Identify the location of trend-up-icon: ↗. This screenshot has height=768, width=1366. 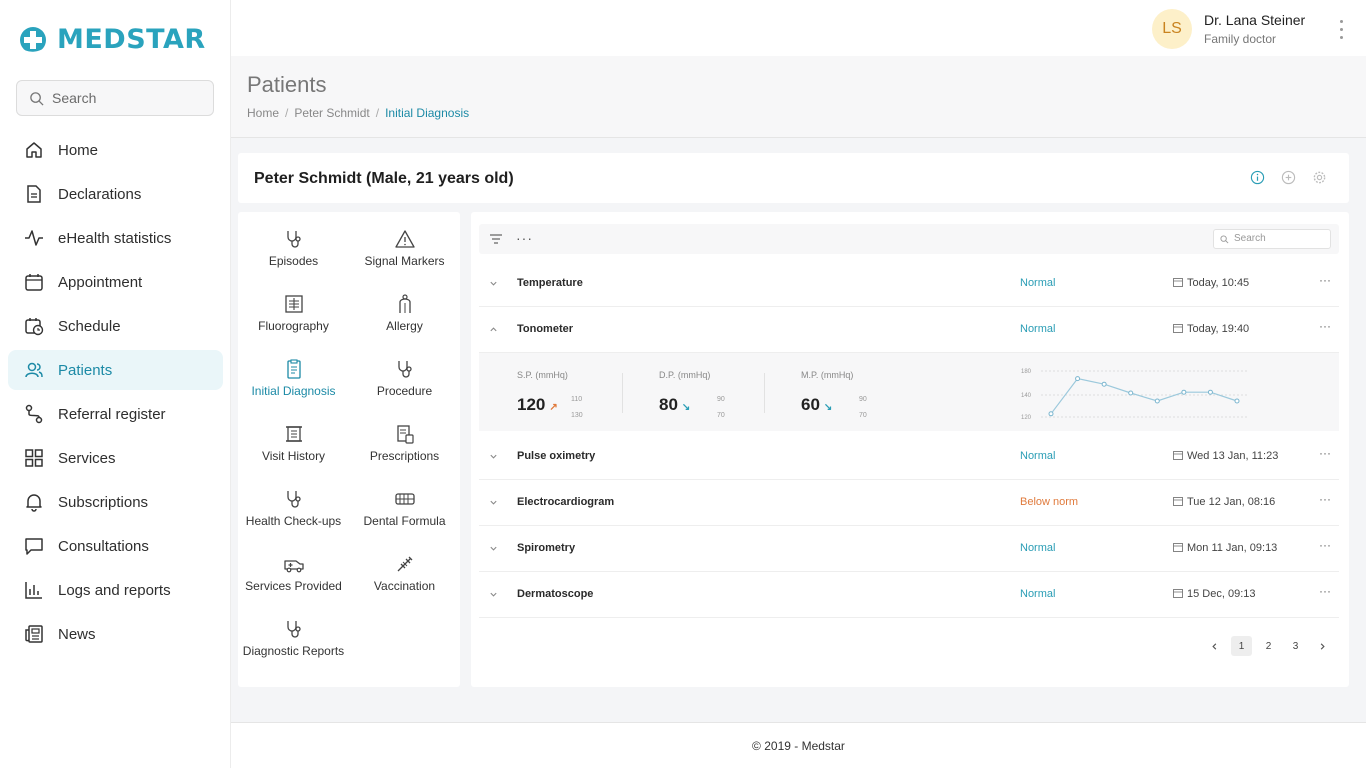
(553, 407).